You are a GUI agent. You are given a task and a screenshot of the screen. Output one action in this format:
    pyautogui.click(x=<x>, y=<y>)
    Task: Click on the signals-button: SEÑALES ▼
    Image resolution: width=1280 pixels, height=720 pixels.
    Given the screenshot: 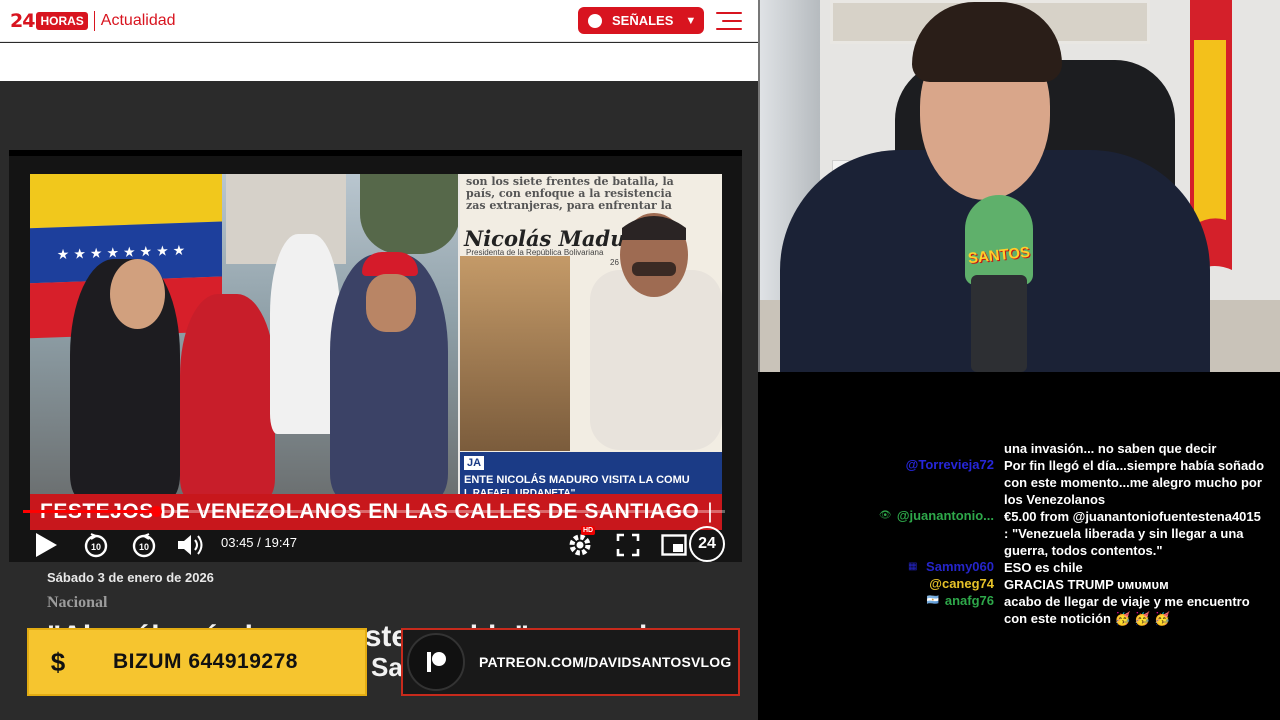 What is the action you would take?
    pyautogui.click(x=641, y=20)
    